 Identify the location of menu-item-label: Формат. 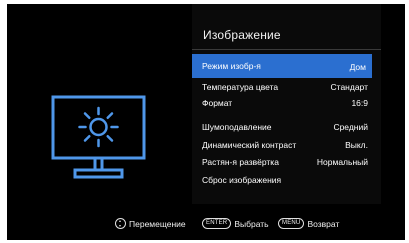
(217, 103).